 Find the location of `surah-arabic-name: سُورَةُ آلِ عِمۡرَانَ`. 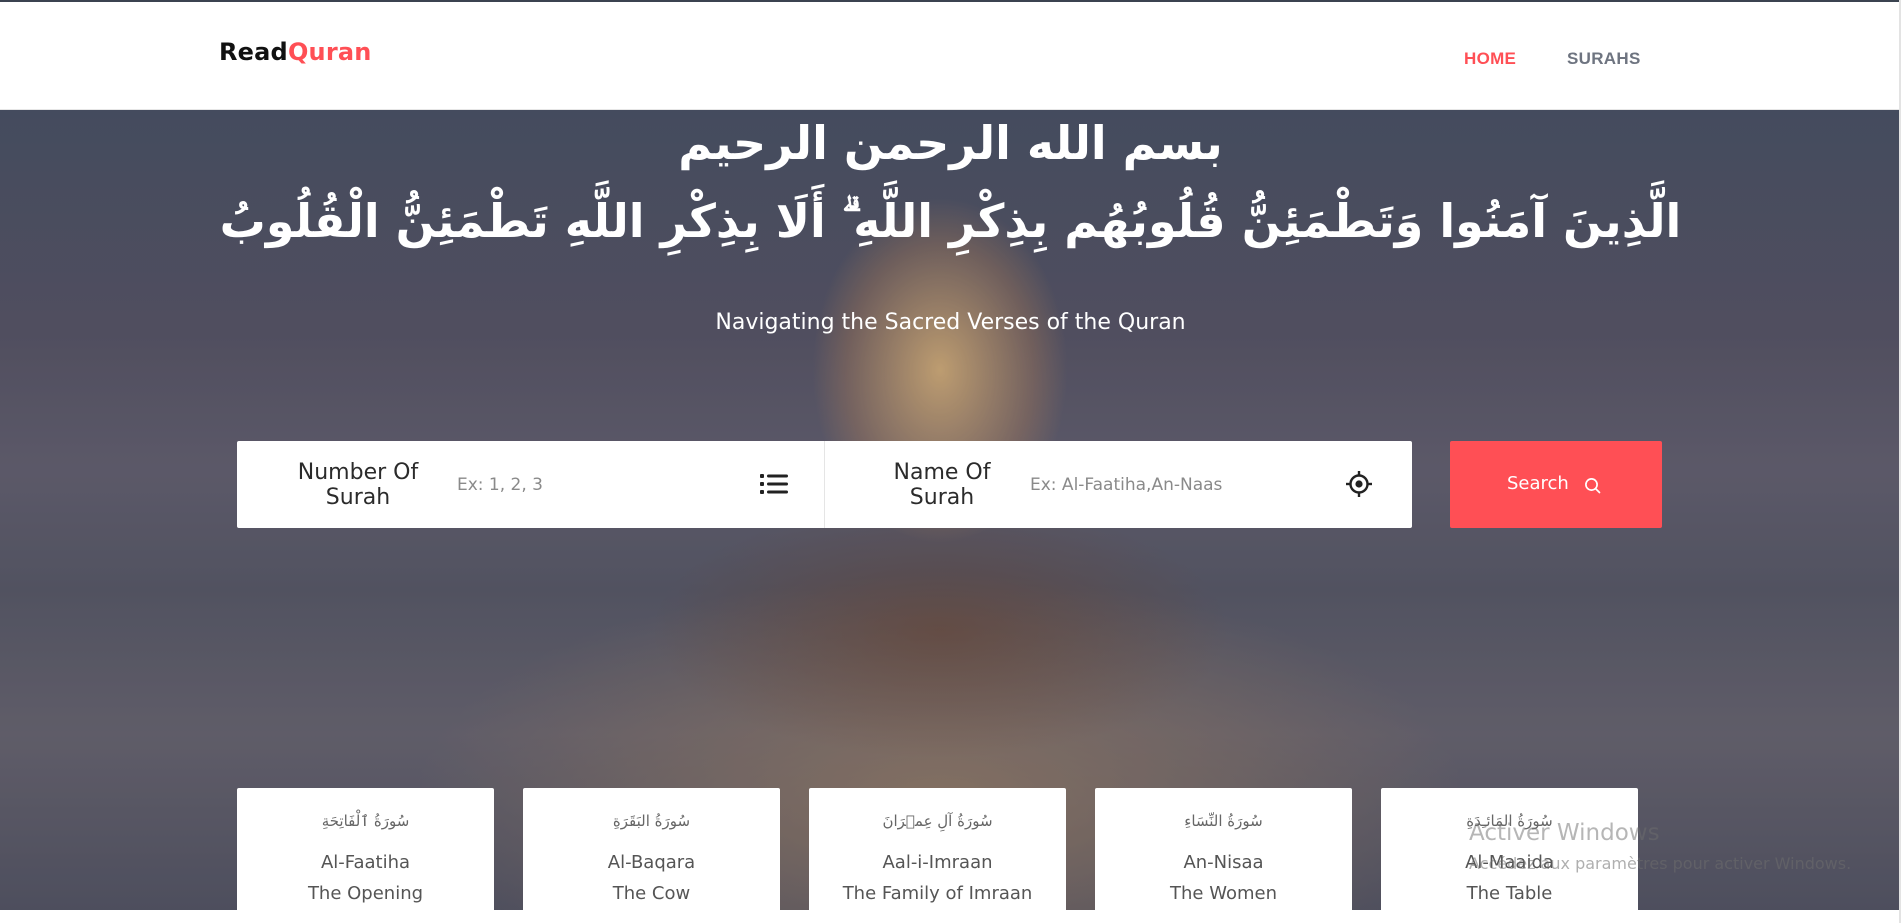

surah-arabic-name: سُورَةُ آلِ عِمۡرَانَ is located at coordinates (937, 821).